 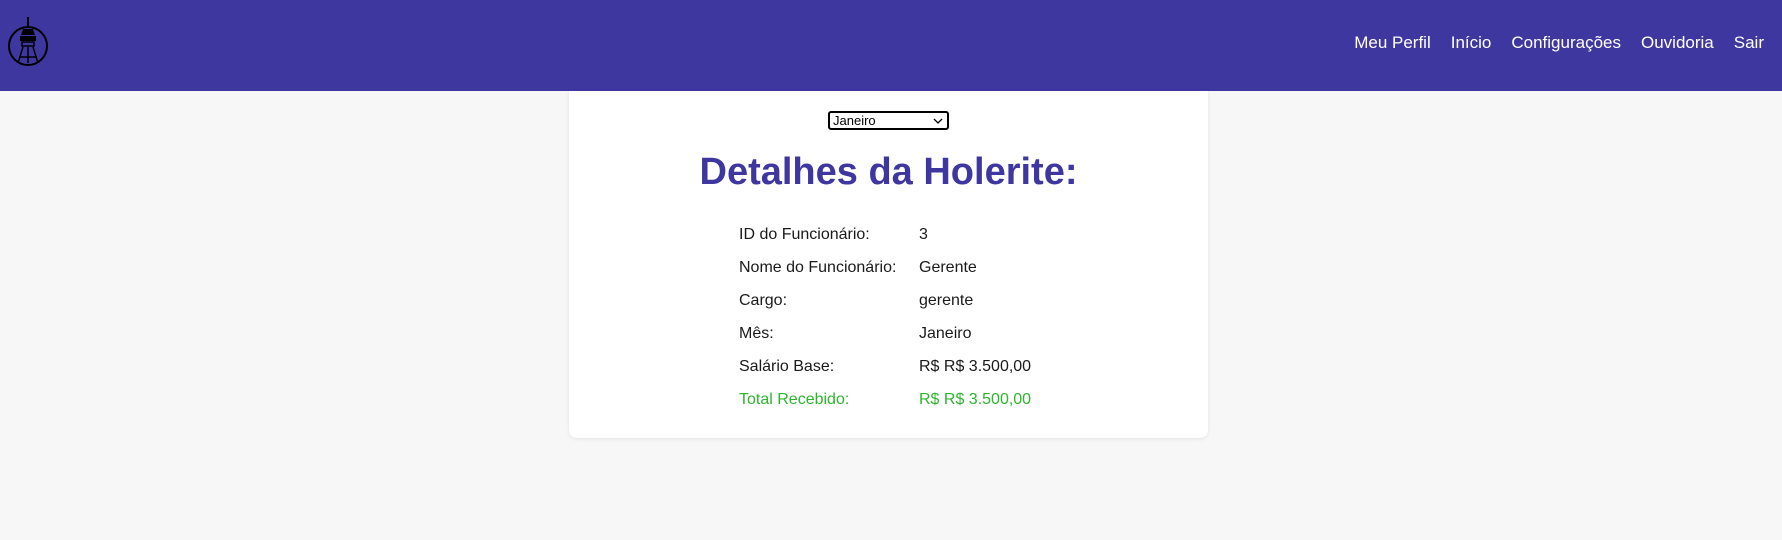 I want to click on detail-label: ID do Funcionário:, so click(x=804, y=234).